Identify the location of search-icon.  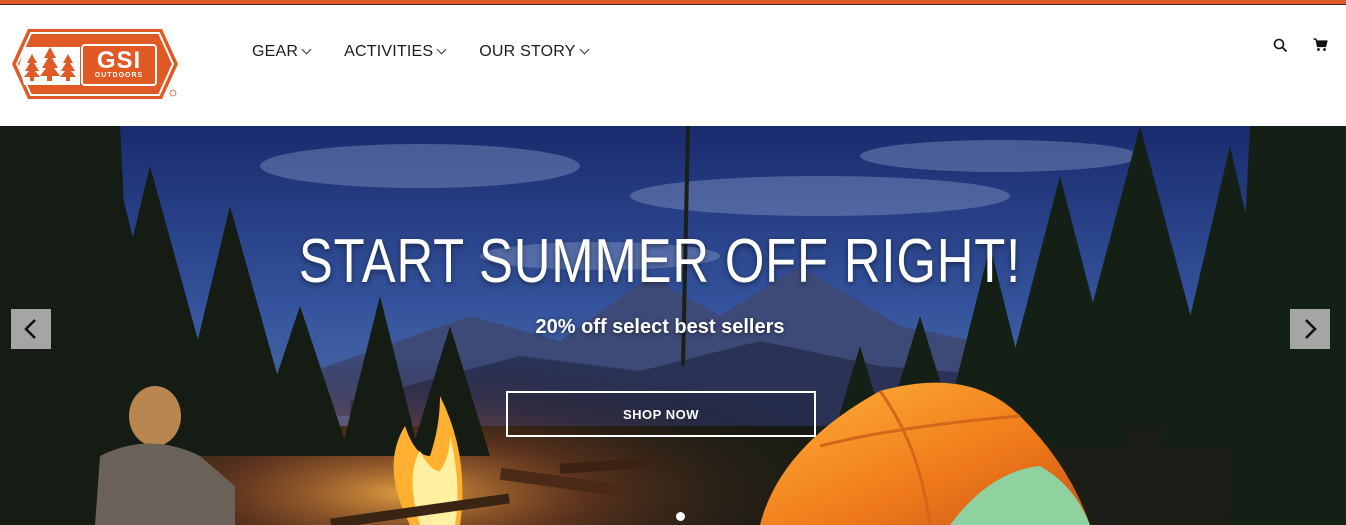
(1280, 45).